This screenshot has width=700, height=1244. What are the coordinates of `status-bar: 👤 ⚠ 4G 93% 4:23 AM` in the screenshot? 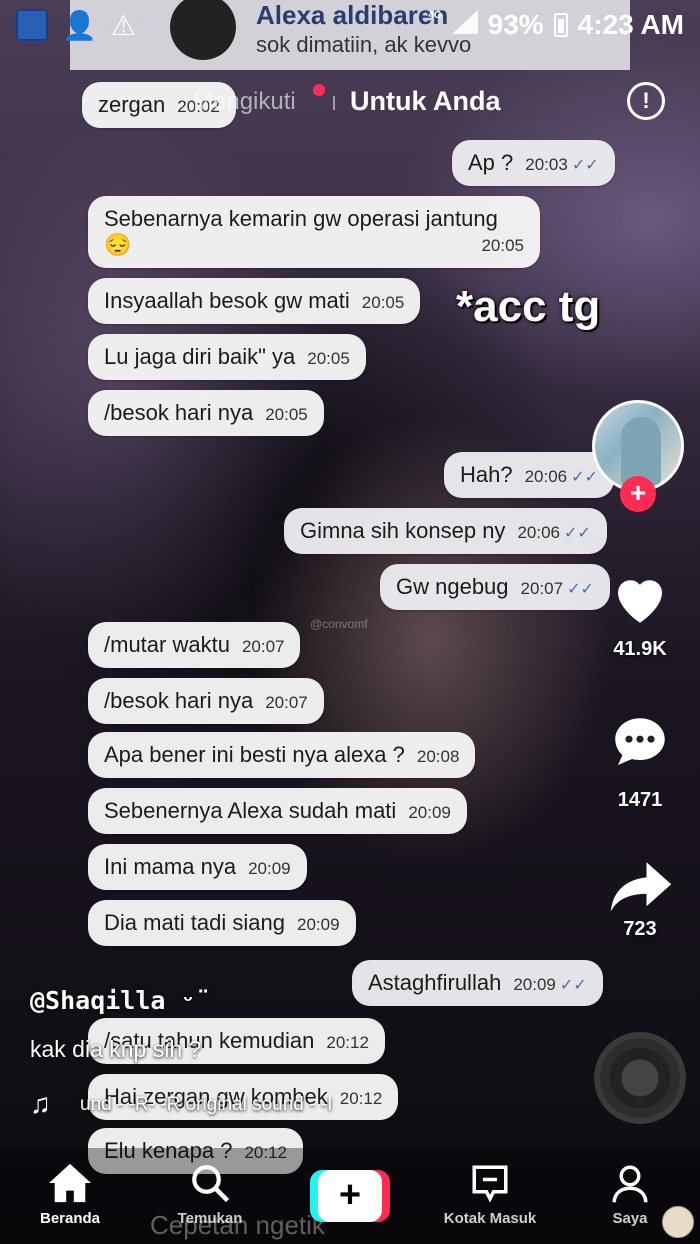 It's located at (350, 25).